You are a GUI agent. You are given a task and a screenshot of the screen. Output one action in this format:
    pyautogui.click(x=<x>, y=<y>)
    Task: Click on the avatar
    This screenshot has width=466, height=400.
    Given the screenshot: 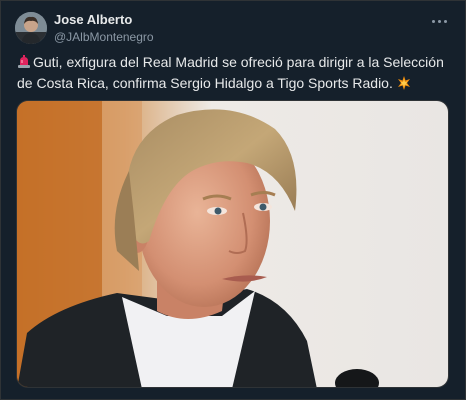 What is the action you would take?
    pyautogui.click(x=31, y=28)
    